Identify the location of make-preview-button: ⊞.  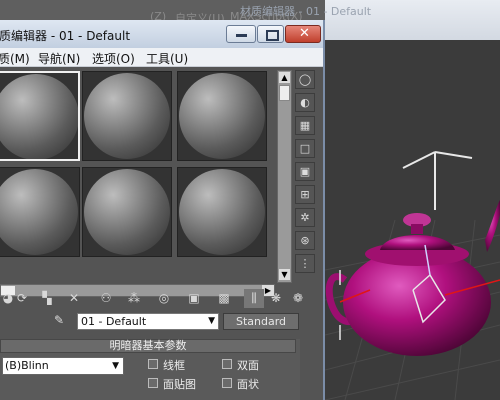
(305, 194).